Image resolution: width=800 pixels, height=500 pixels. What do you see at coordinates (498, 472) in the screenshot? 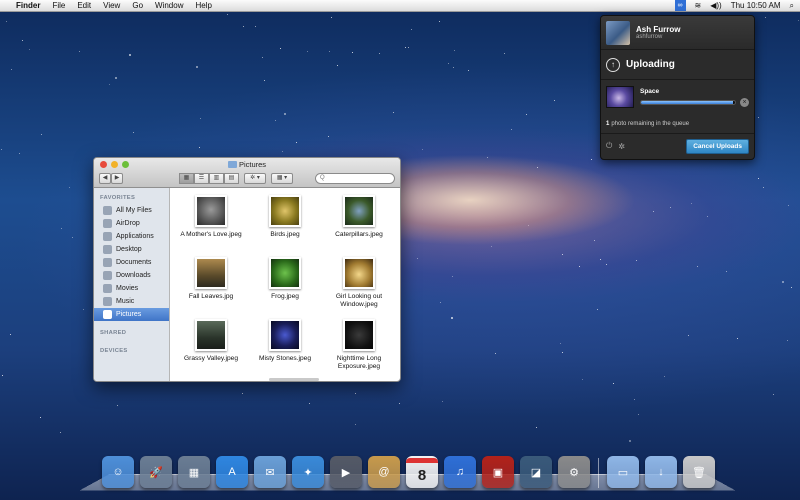
I see `photo-booth-icon: ▣` at bounding box center [498, 472].